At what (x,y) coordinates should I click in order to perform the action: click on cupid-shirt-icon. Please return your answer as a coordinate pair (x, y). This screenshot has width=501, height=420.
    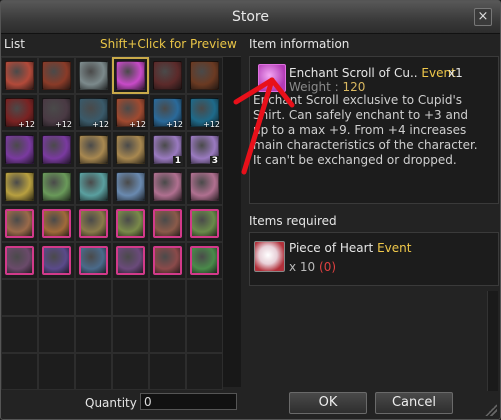
    Looking at the image, I should click on (93, 75).